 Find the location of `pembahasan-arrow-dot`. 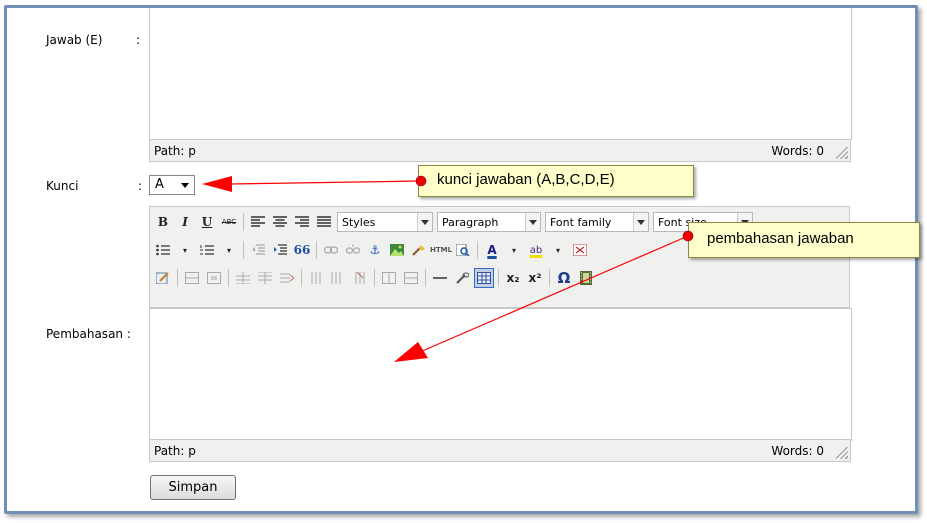

pembahasan-arrow-dot is located at coordinates (688, 236).